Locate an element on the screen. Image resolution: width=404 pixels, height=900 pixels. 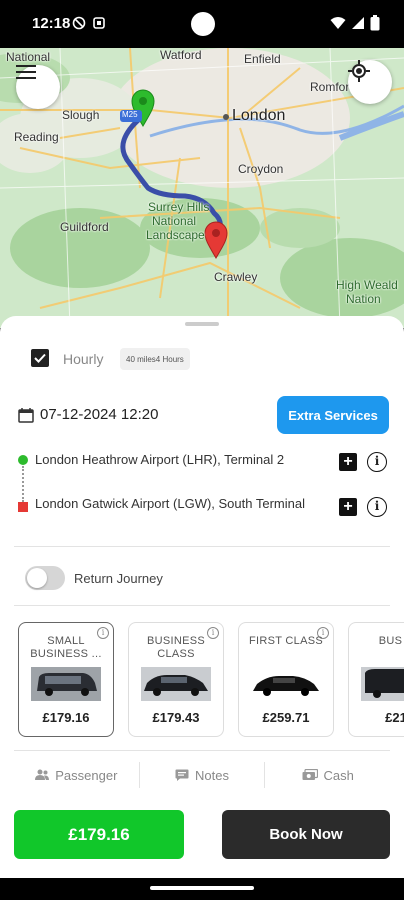
map-label-national: National is located at coordinates (28, 57).